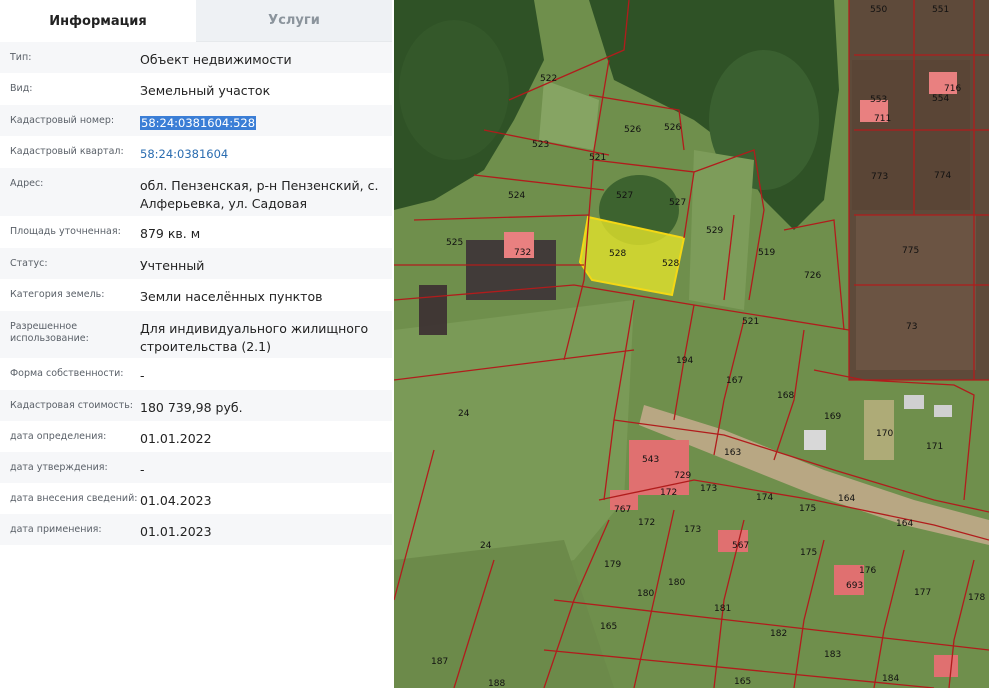 The width and height of the screenshot is (989, 688). Describe the element at coordinates (764, 498) in the screenshot. I see `plot-label: 174` at that location.